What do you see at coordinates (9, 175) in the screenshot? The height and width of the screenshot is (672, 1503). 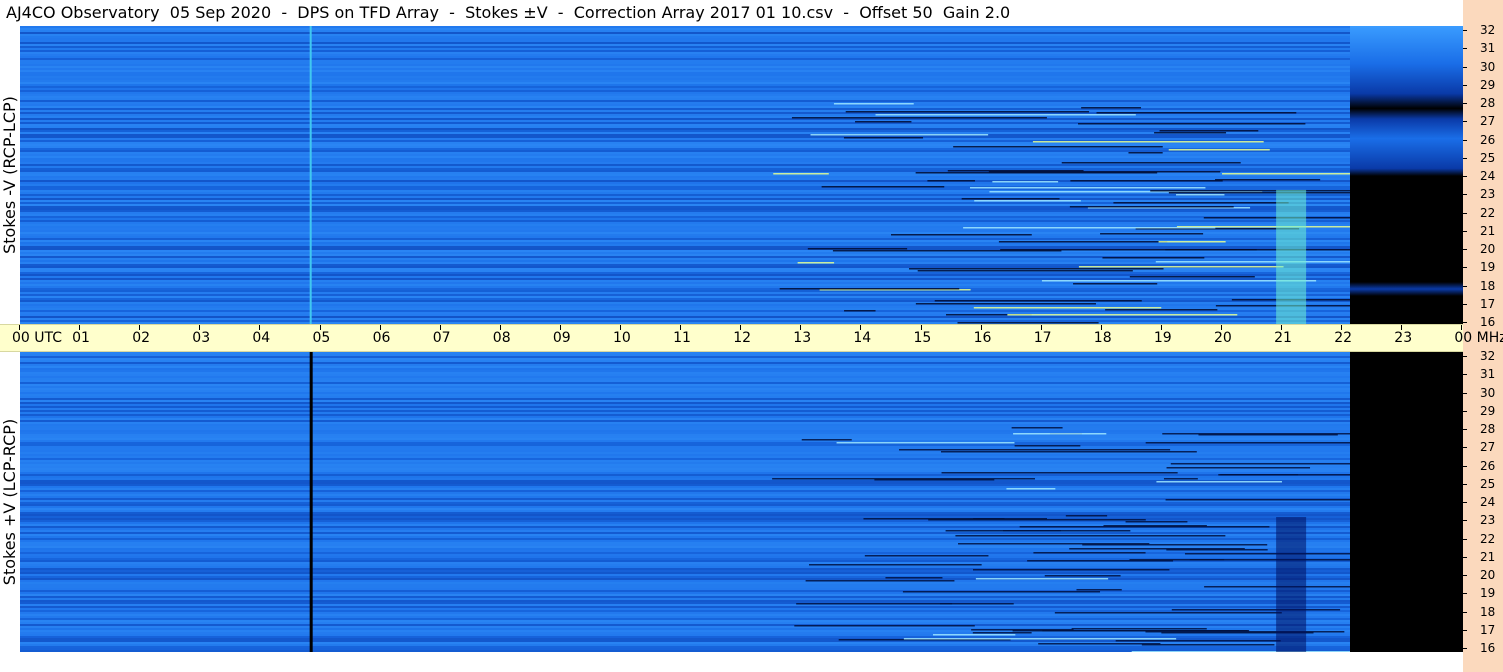 I see `panel-top-label: Stokes -V (RCP-LCP)` at bounding box center [9, 175].